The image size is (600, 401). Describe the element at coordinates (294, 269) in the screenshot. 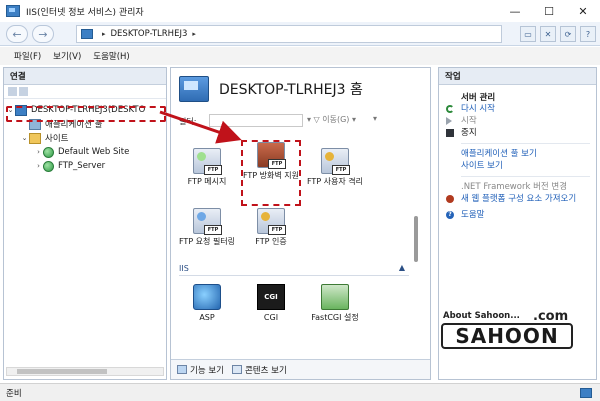

I see `group-header-iis: IIS ▲` at that location.